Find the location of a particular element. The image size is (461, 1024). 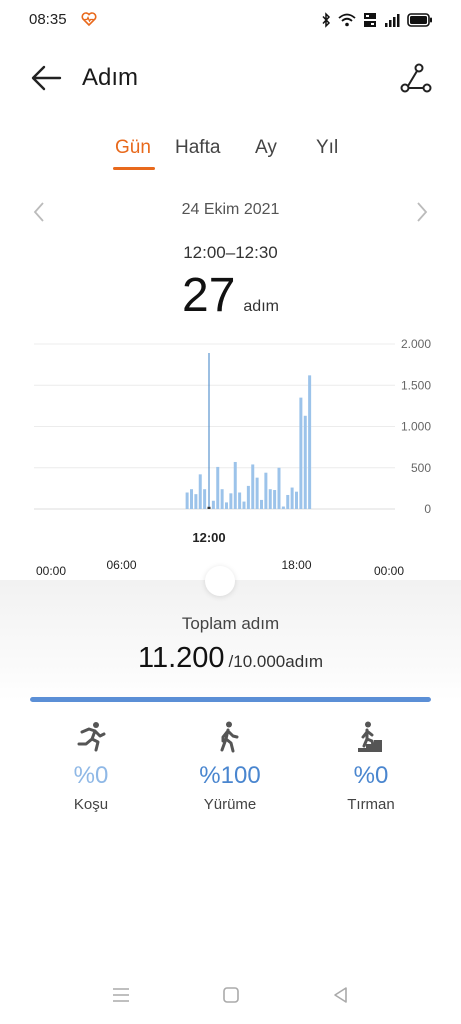

system-nav-bar is located at coordinates (230, 995).